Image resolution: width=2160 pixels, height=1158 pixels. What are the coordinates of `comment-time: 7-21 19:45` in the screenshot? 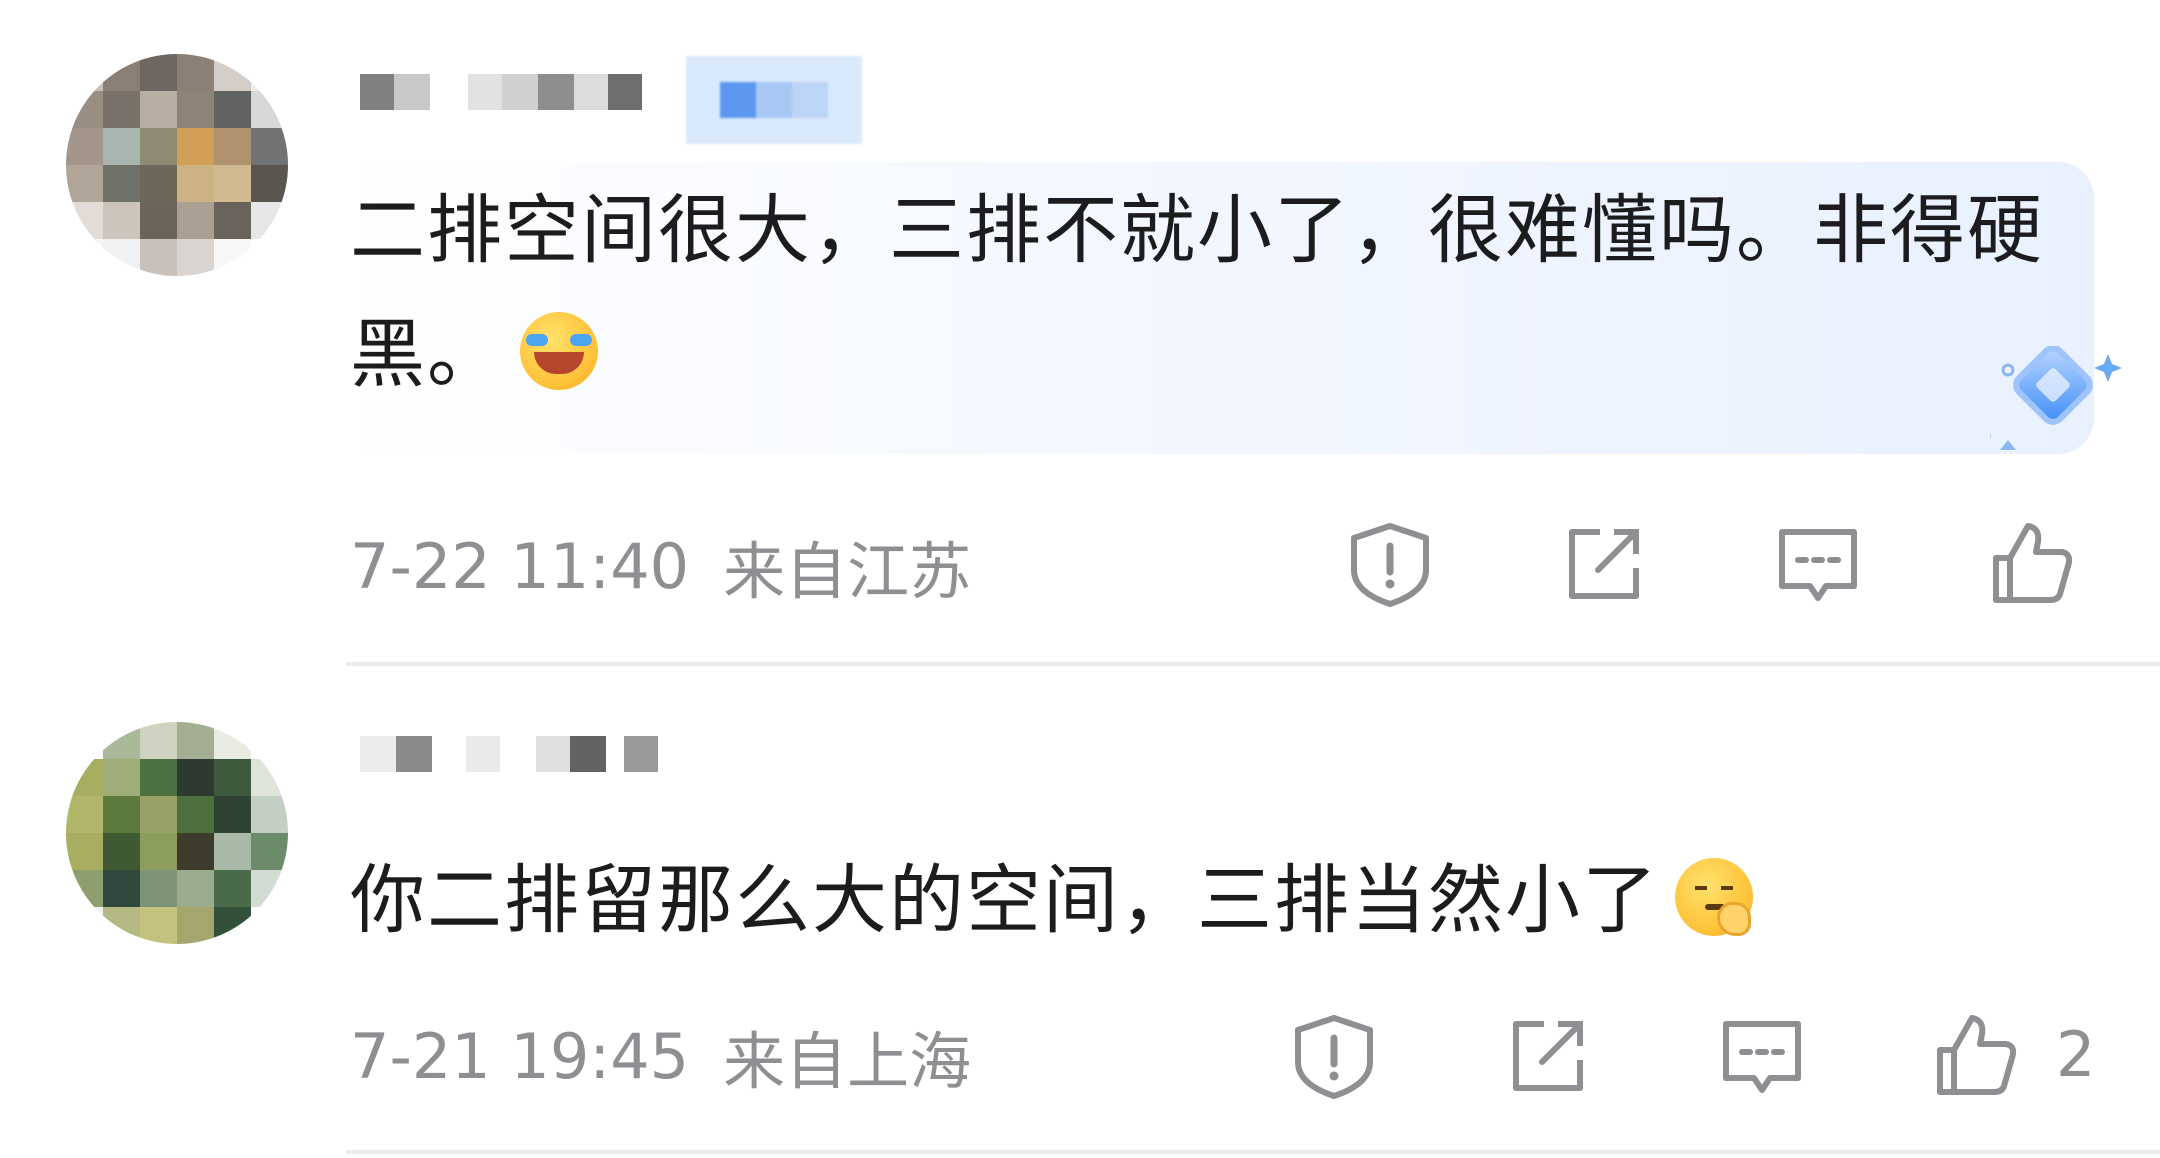 It's located at (520, 1056).